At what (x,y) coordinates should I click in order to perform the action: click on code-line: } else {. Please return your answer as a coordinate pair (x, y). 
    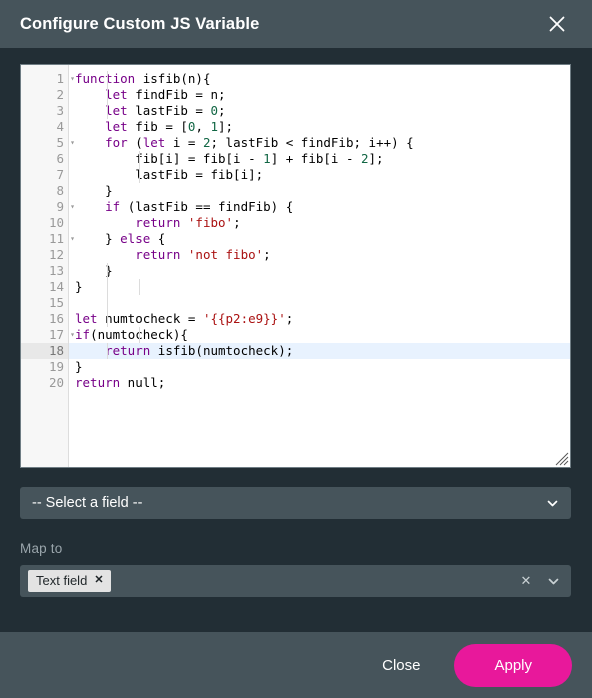
    Looking at the image, I should click on (120, 238).